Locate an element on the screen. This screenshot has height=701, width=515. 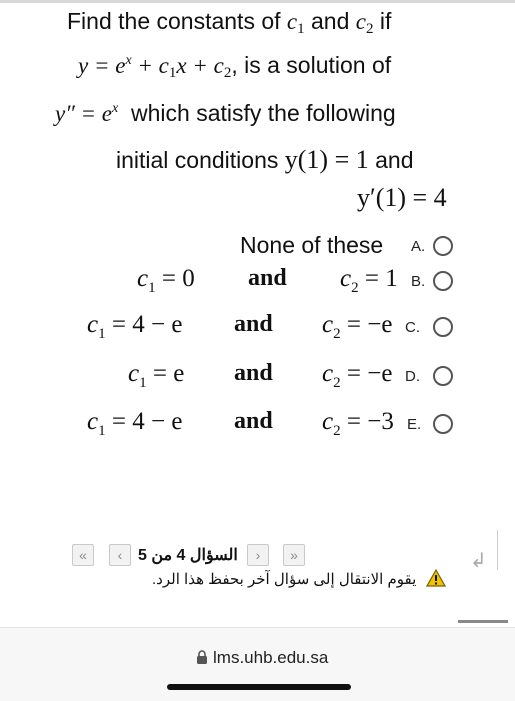
option-c-and: and is located at coordinates (253, 324).